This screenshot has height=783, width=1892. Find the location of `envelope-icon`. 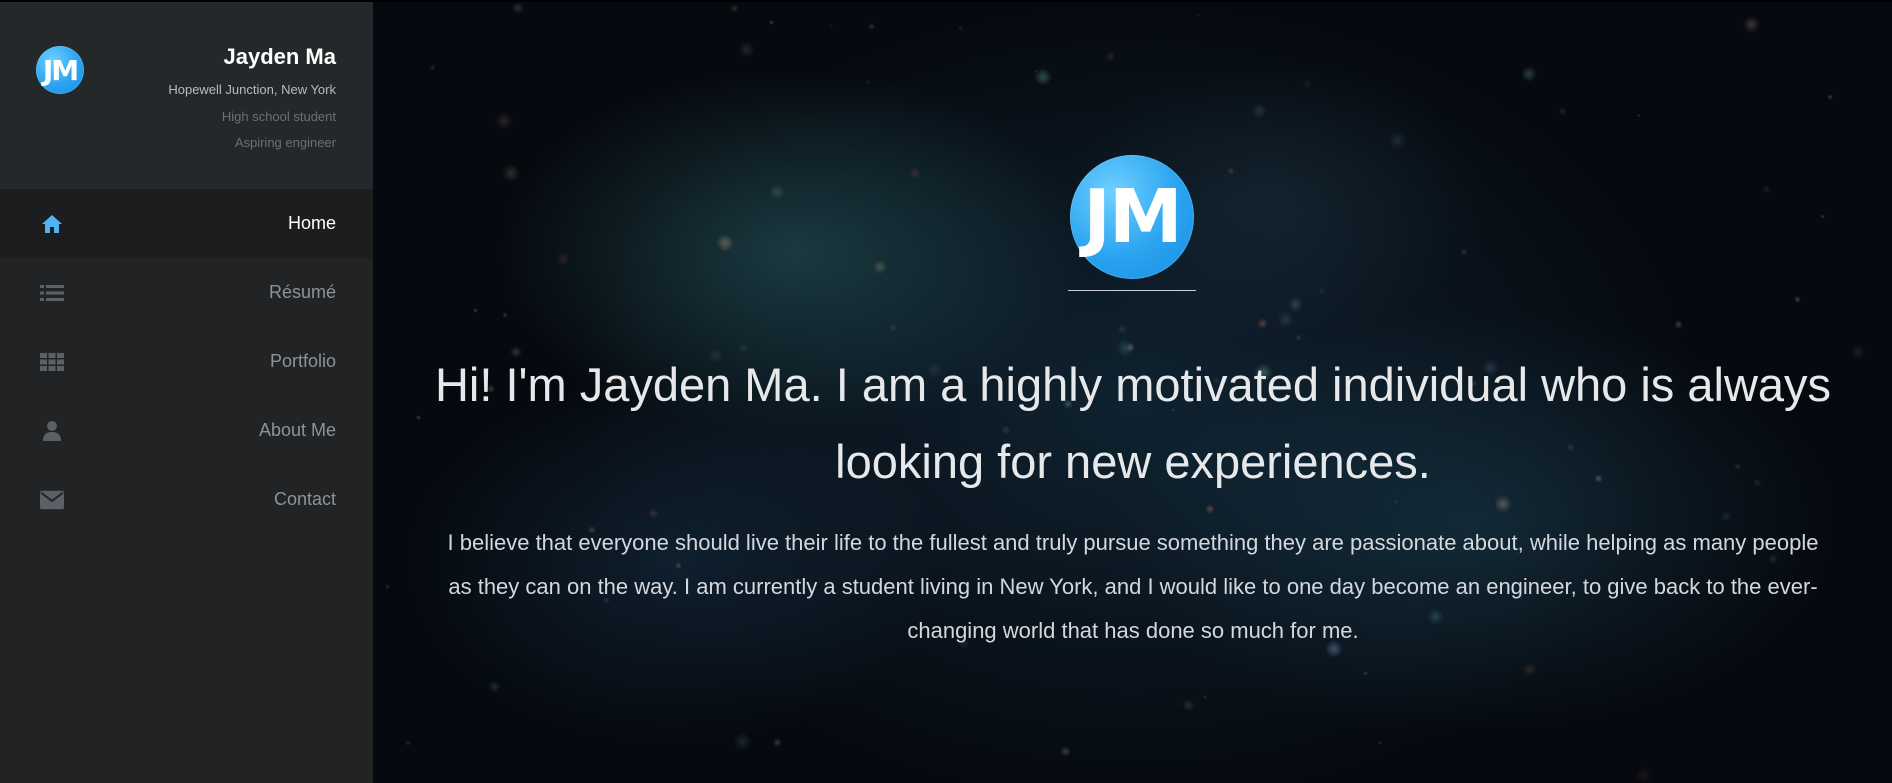

envelope-icon is located at coordinates (52, 500).